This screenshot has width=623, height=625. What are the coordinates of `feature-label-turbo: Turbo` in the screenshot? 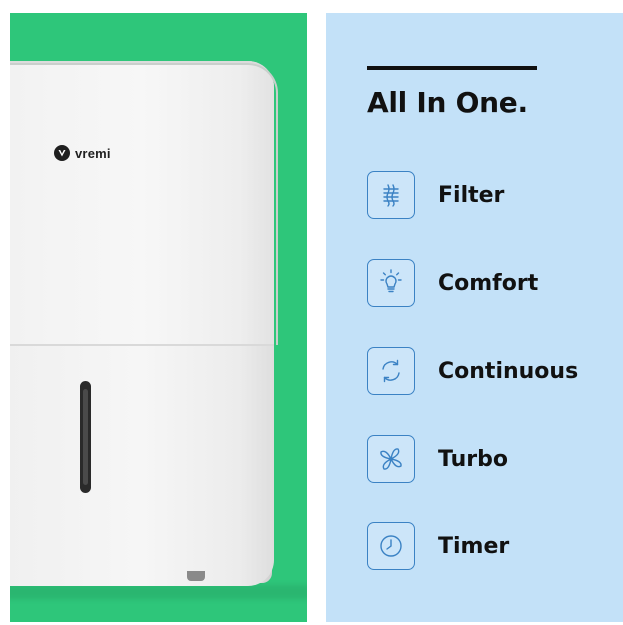 It's located at (473, 459).